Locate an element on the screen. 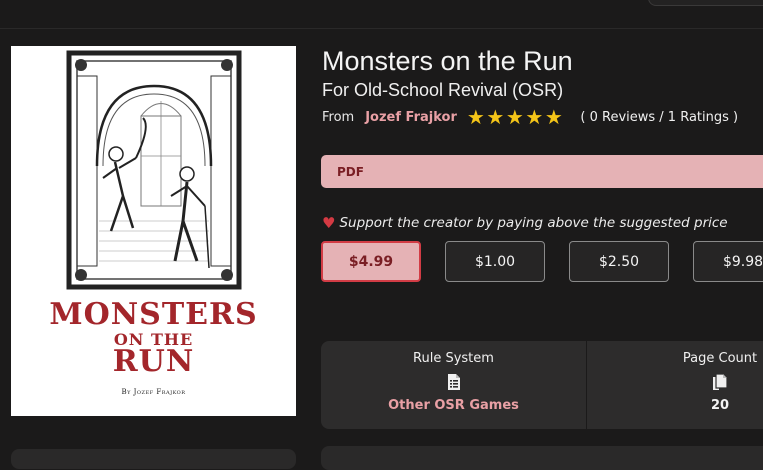 This screenshot has width=763, height=470. lower-panel-left is located at coordinates (153, 459).